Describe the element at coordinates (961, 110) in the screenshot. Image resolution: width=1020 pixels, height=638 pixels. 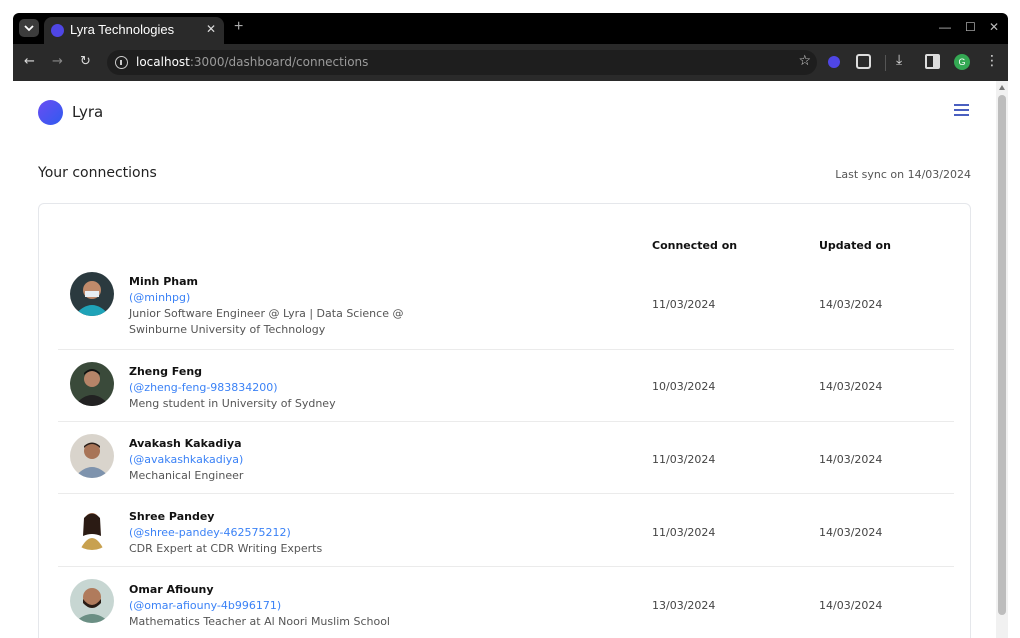
I see `hamburger-menu-icon` at that location.